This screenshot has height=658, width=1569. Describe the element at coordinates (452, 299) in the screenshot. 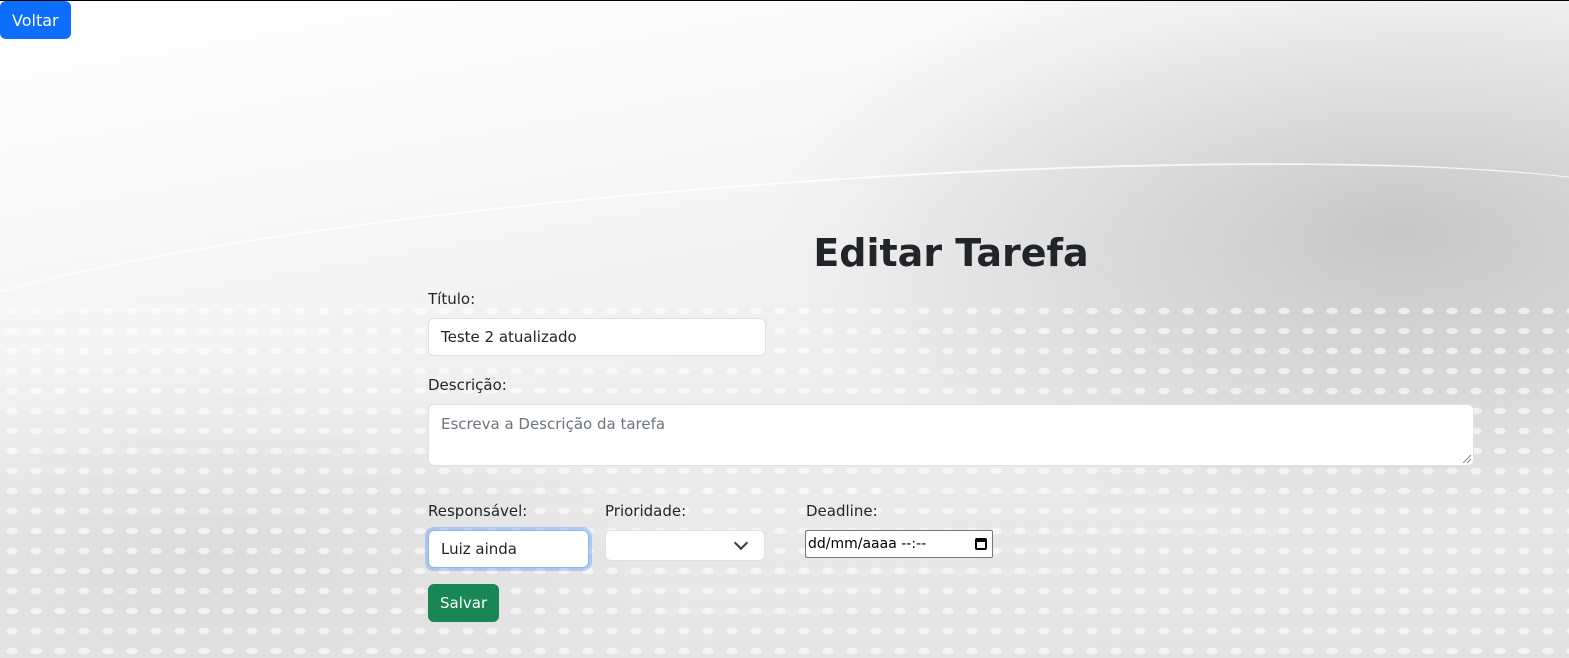

I see `title-label: Título:` at that location.